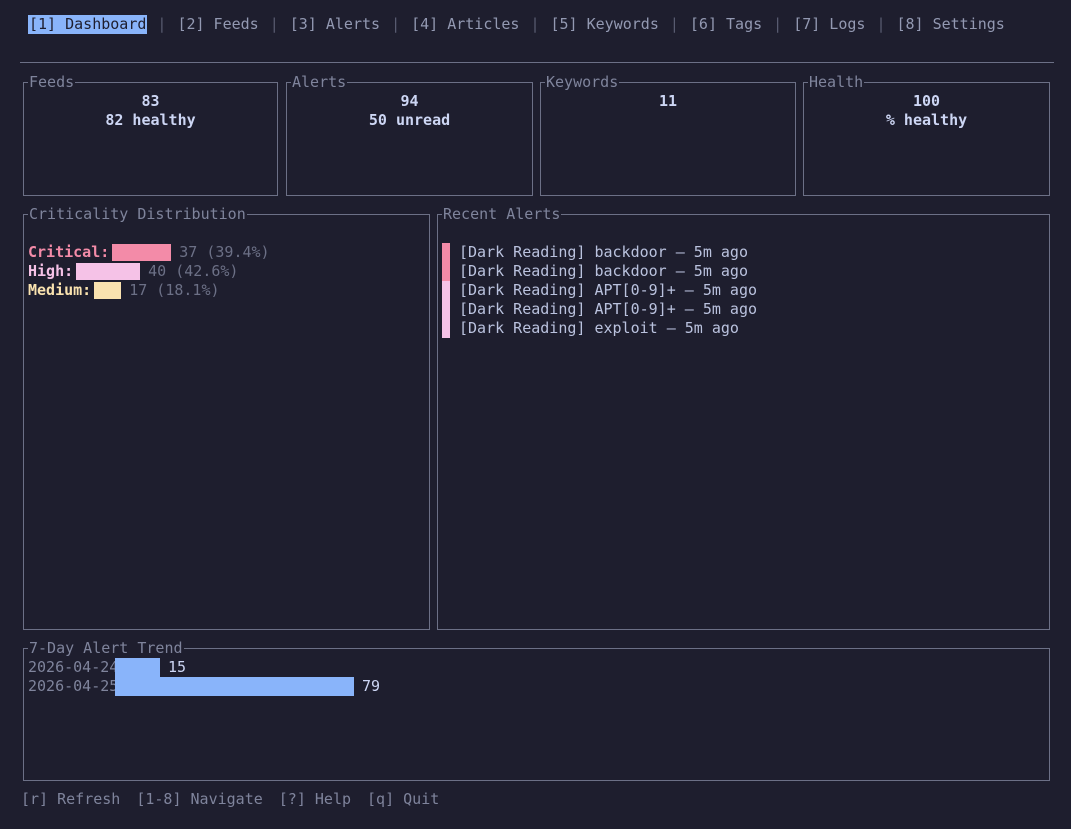 This screenshot has width=1071, height=829. Describe the element at coordinates (199, 799) in the screenshot. I see `navigate-hint: [1-8] Navigate` at that location.